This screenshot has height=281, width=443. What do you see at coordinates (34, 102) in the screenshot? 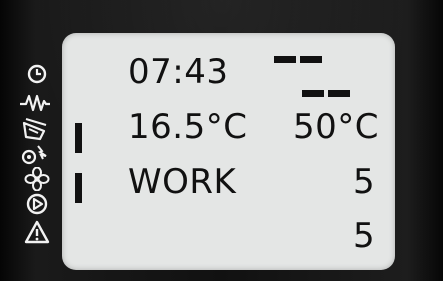
I see `heartbeat-icon` at bounding box center [34, 102].